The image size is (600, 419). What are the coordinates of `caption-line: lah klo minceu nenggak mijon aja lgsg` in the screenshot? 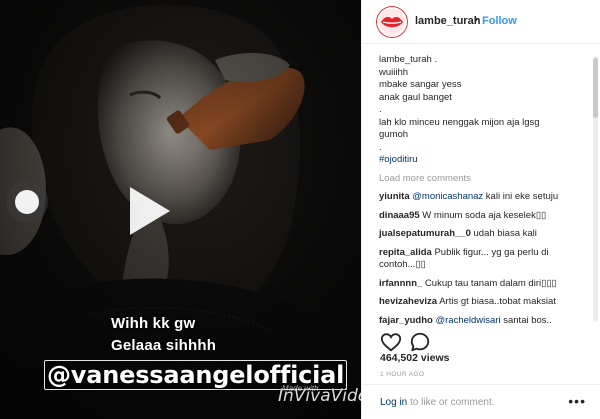 It's located at (459, 122).